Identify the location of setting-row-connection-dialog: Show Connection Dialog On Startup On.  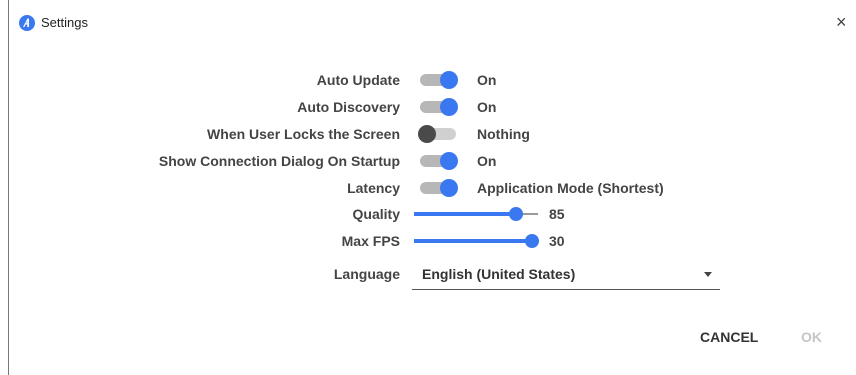
(428, 161).